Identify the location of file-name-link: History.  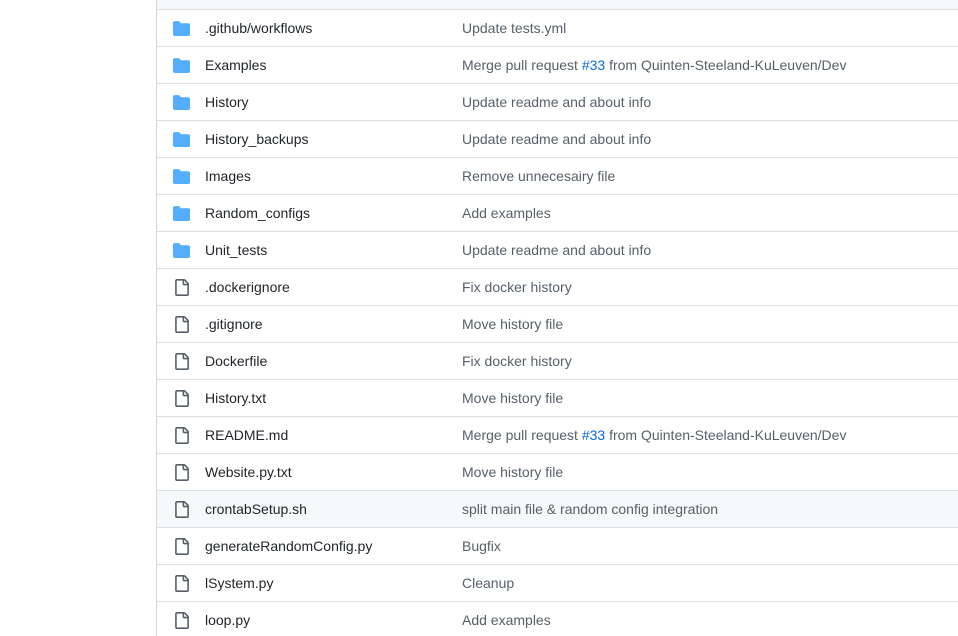
(227, 102).